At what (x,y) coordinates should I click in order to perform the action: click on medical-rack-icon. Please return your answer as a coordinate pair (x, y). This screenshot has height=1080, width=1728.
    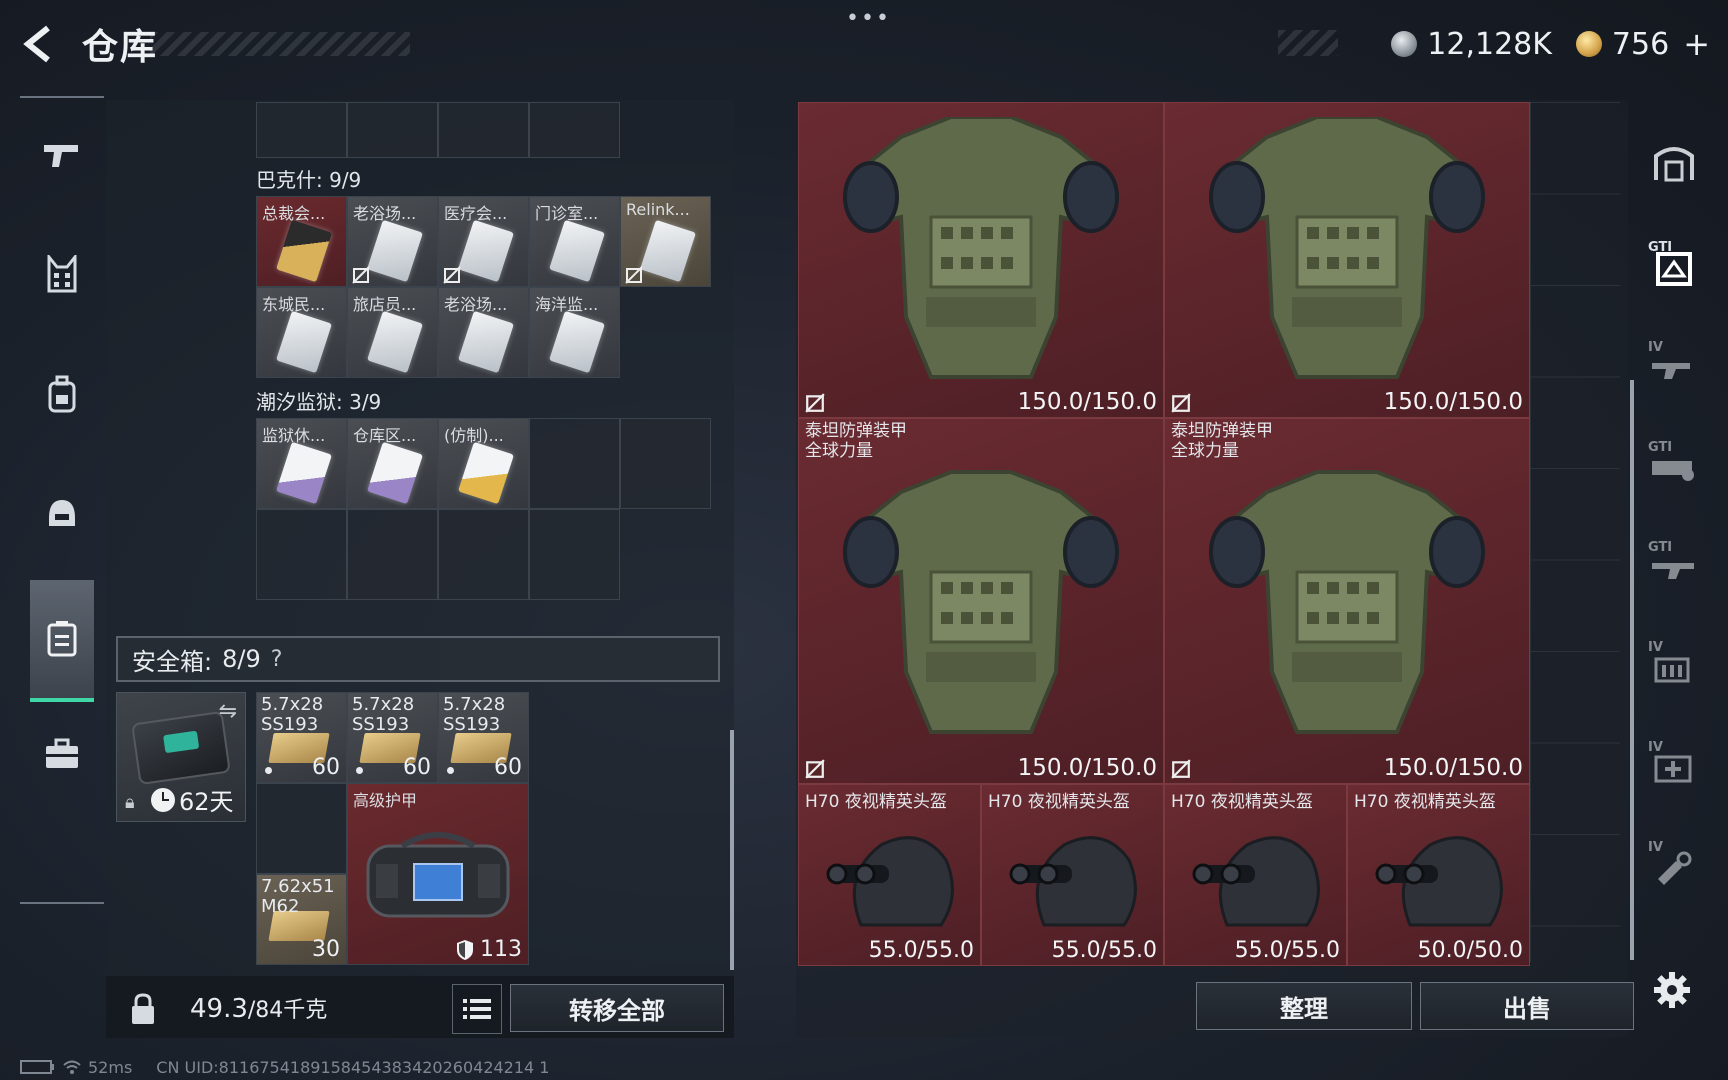
    Looking at the image, I should click on (1673, 769).